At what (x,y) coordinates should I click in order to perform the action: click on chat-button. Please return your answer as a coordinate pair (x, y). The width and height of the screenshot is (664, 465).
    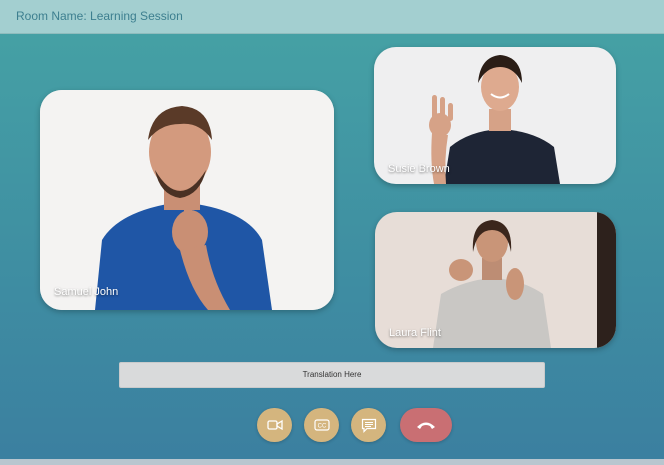
    Looking at the image, I should click on (368, 425).